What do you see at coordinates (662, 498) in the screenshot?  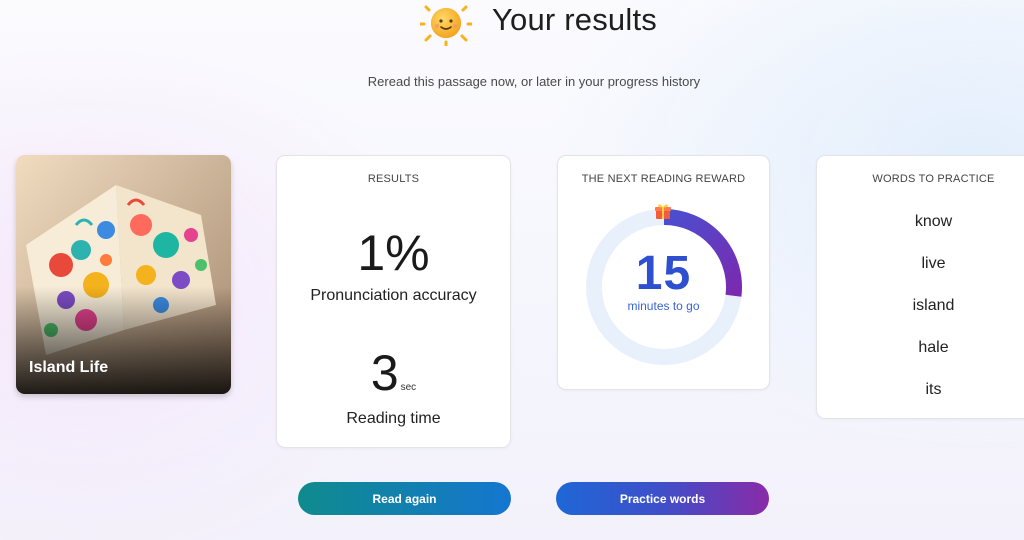 I see `practice-words-button: Practice words` at bounding box center [662, 498].